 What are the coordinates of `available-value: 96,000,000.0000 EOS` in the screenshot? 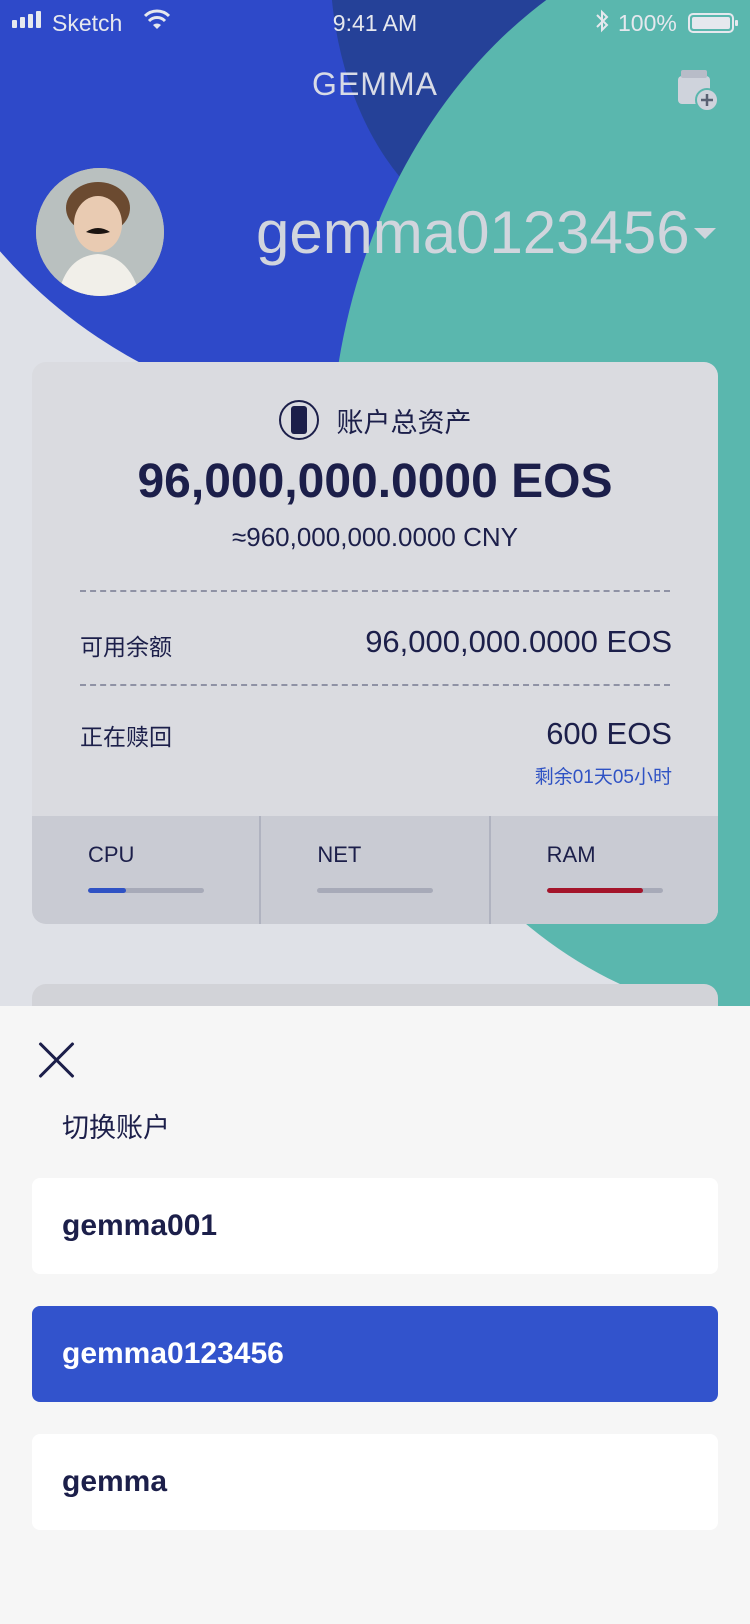 It's located at (518, 641).